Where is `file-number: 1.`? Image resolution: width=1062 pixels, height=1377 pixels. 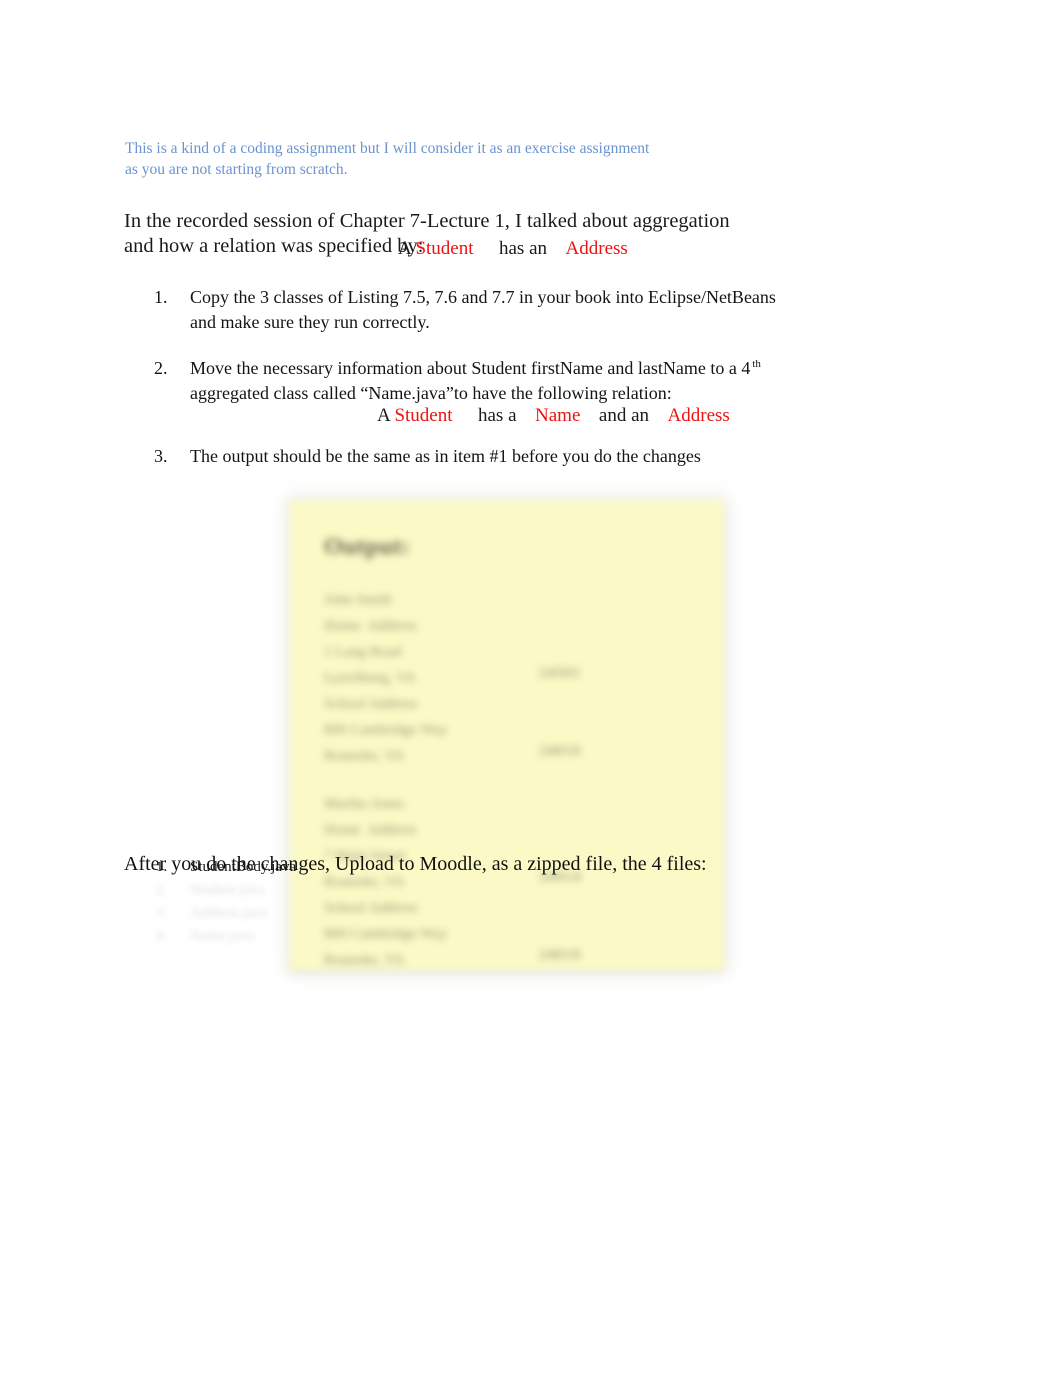 file-number: 1. is located at coordinates (162, 867).